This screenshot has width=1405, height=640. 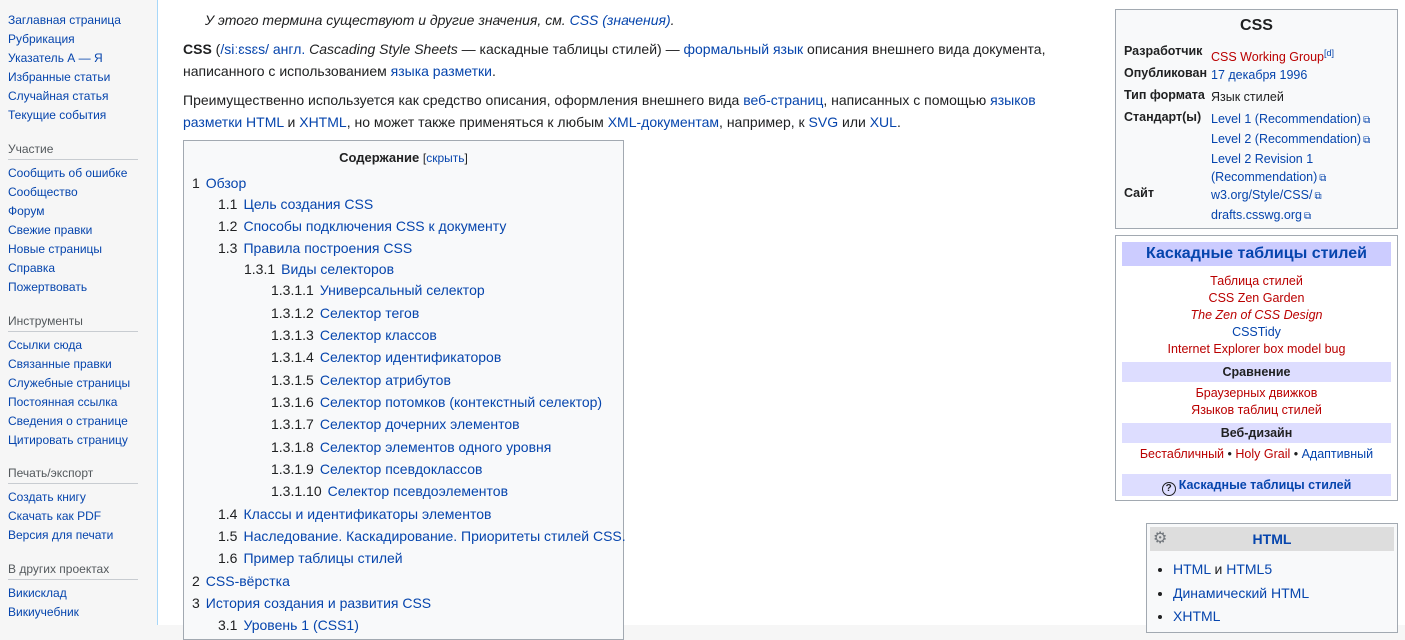 What do you see at coordinates (883, 122) in the screenshot?
I see `xul-link: XUL` at bounding box center [883, 122].